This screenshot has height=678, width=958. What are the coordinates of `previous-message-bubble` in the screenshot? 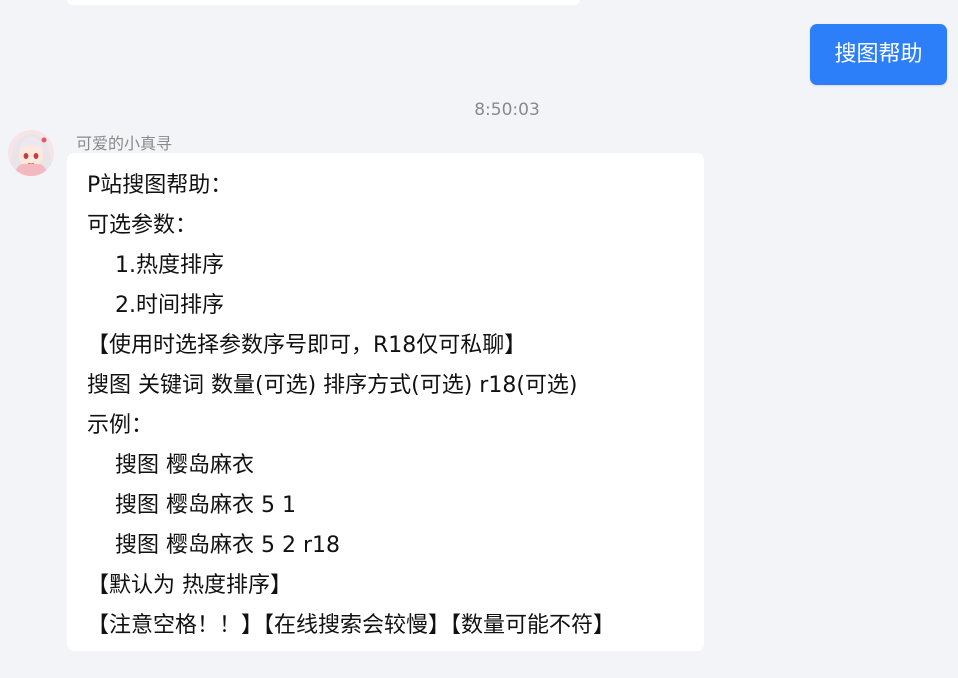 It's located at (323, 2).